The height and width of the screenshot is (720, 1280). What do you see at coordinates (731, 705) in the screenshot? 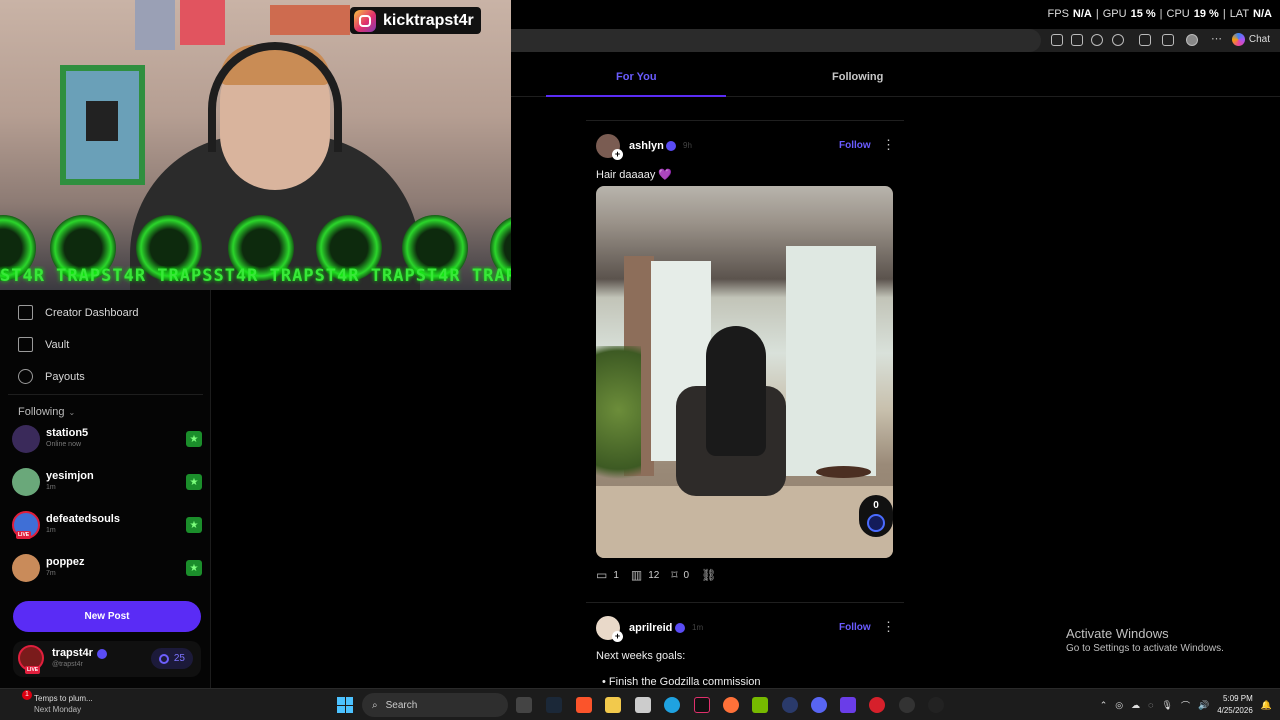
I see `firefox-icon` at bounding box center [731, 705].